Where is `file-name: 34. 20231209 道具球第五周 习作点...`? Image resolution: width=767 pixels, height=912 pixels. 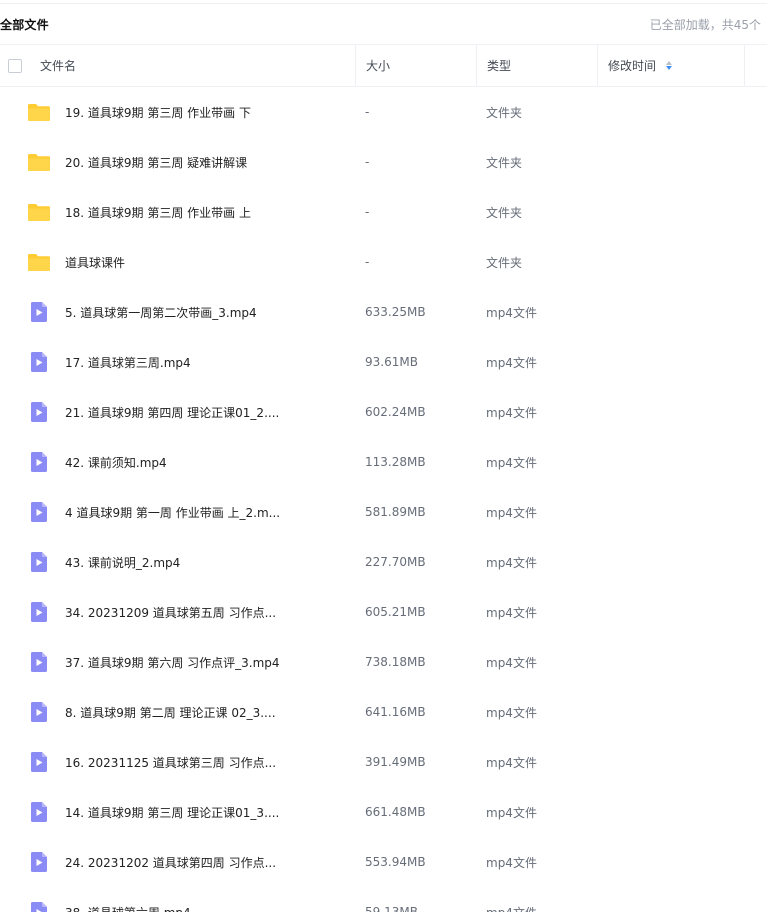
file-name: 34. 20231209 道具球第五周 习作点... is located at coordinates (170, 612).